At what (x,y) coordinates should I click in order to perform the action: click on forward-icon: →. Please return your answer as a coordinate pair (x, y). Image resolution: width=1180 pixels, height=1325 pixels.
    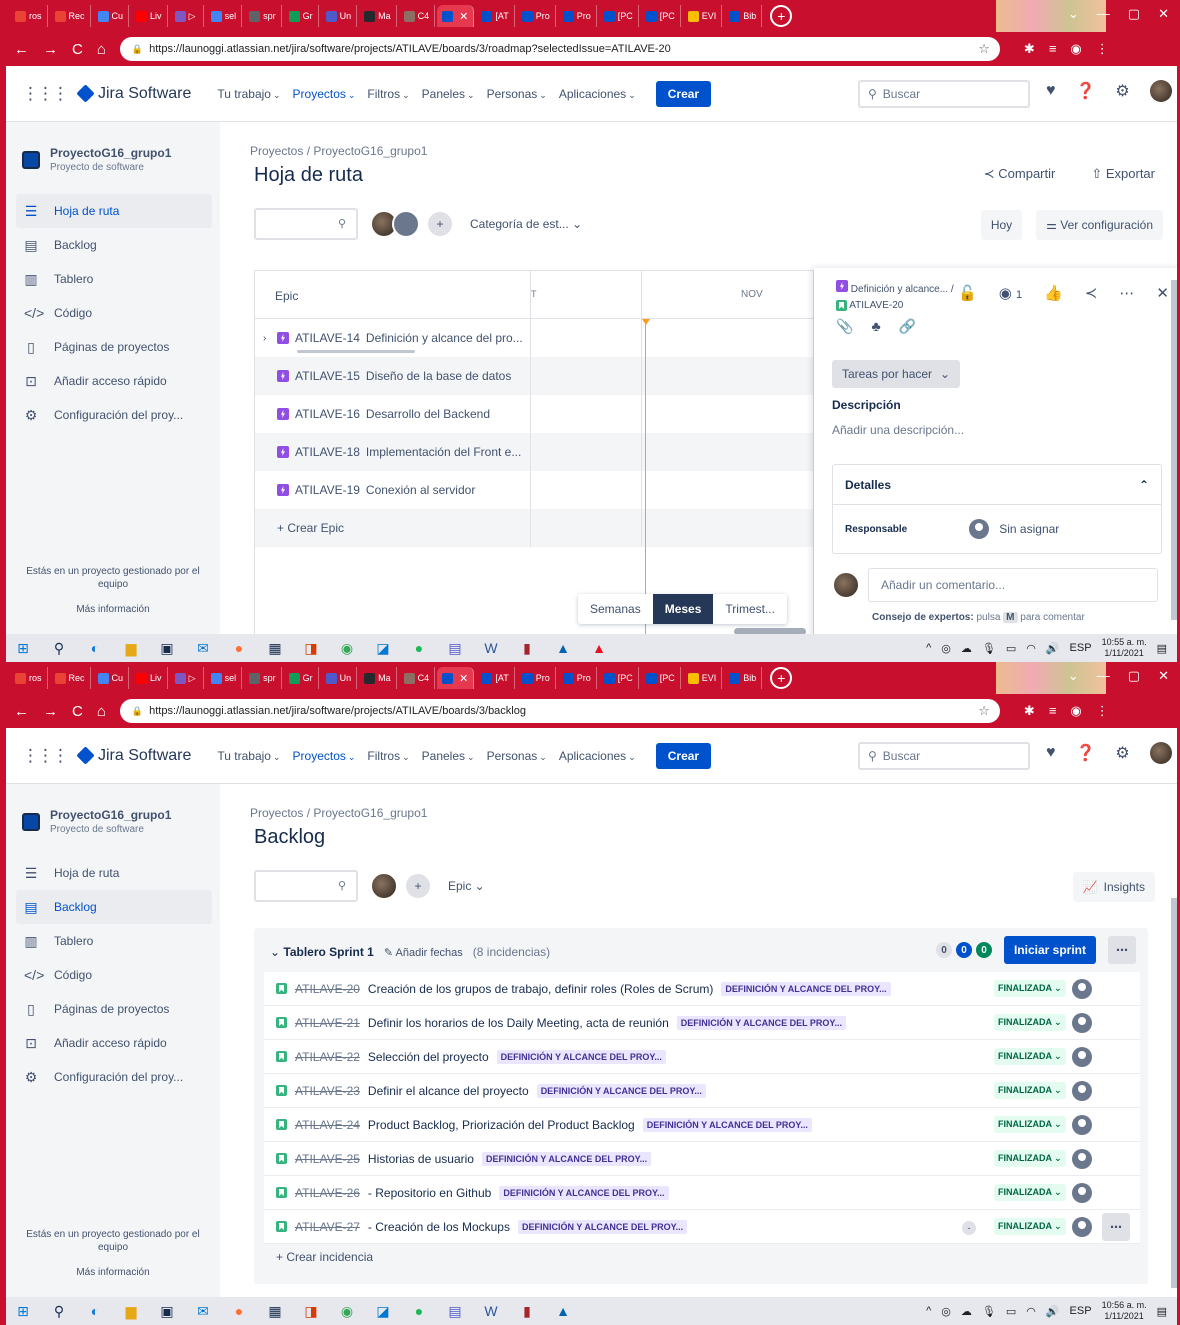
    Looking at the image, I should click on (50, 49).